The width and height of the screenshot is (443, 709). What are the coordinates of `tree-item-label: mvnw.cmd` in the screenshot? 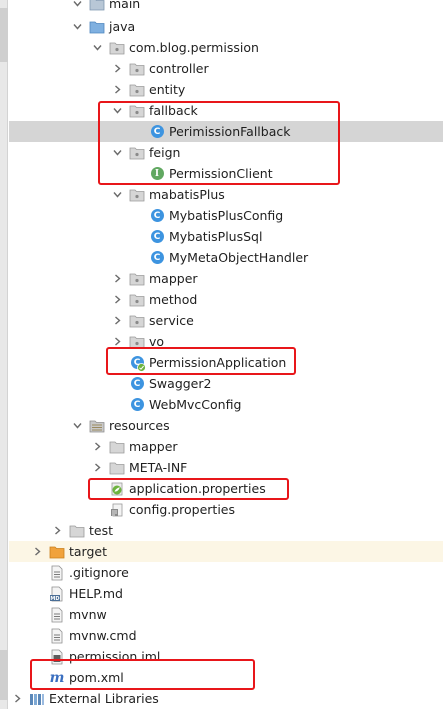 It's located at (103, 635).